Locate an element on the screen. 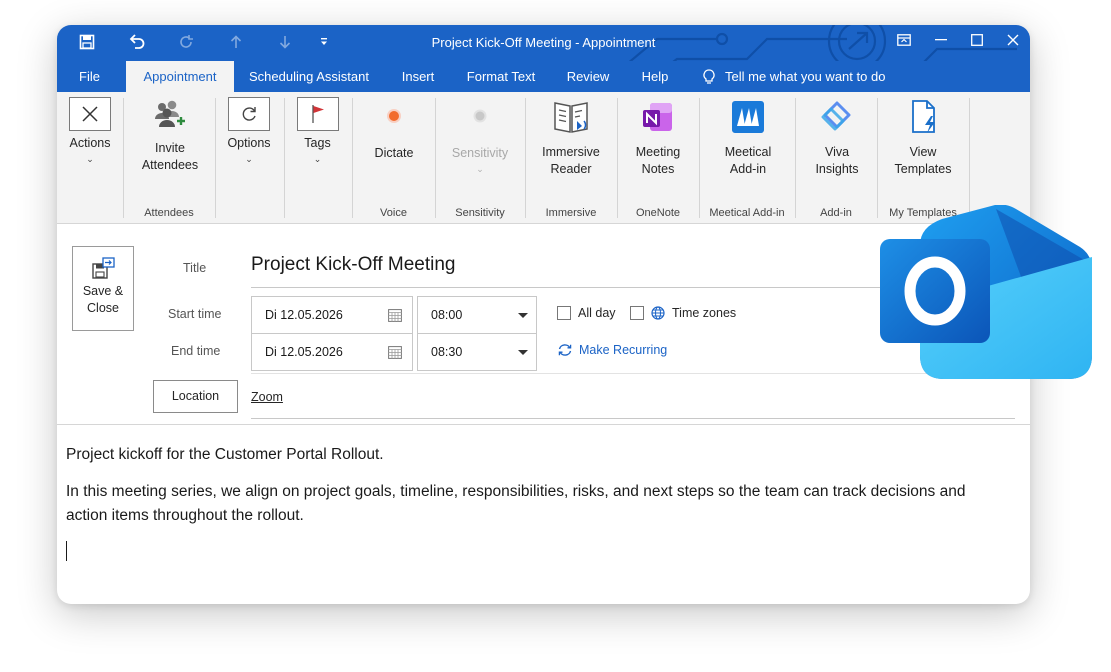  sensitivity-label: Sensitivity is located at coordinates (480, 153).